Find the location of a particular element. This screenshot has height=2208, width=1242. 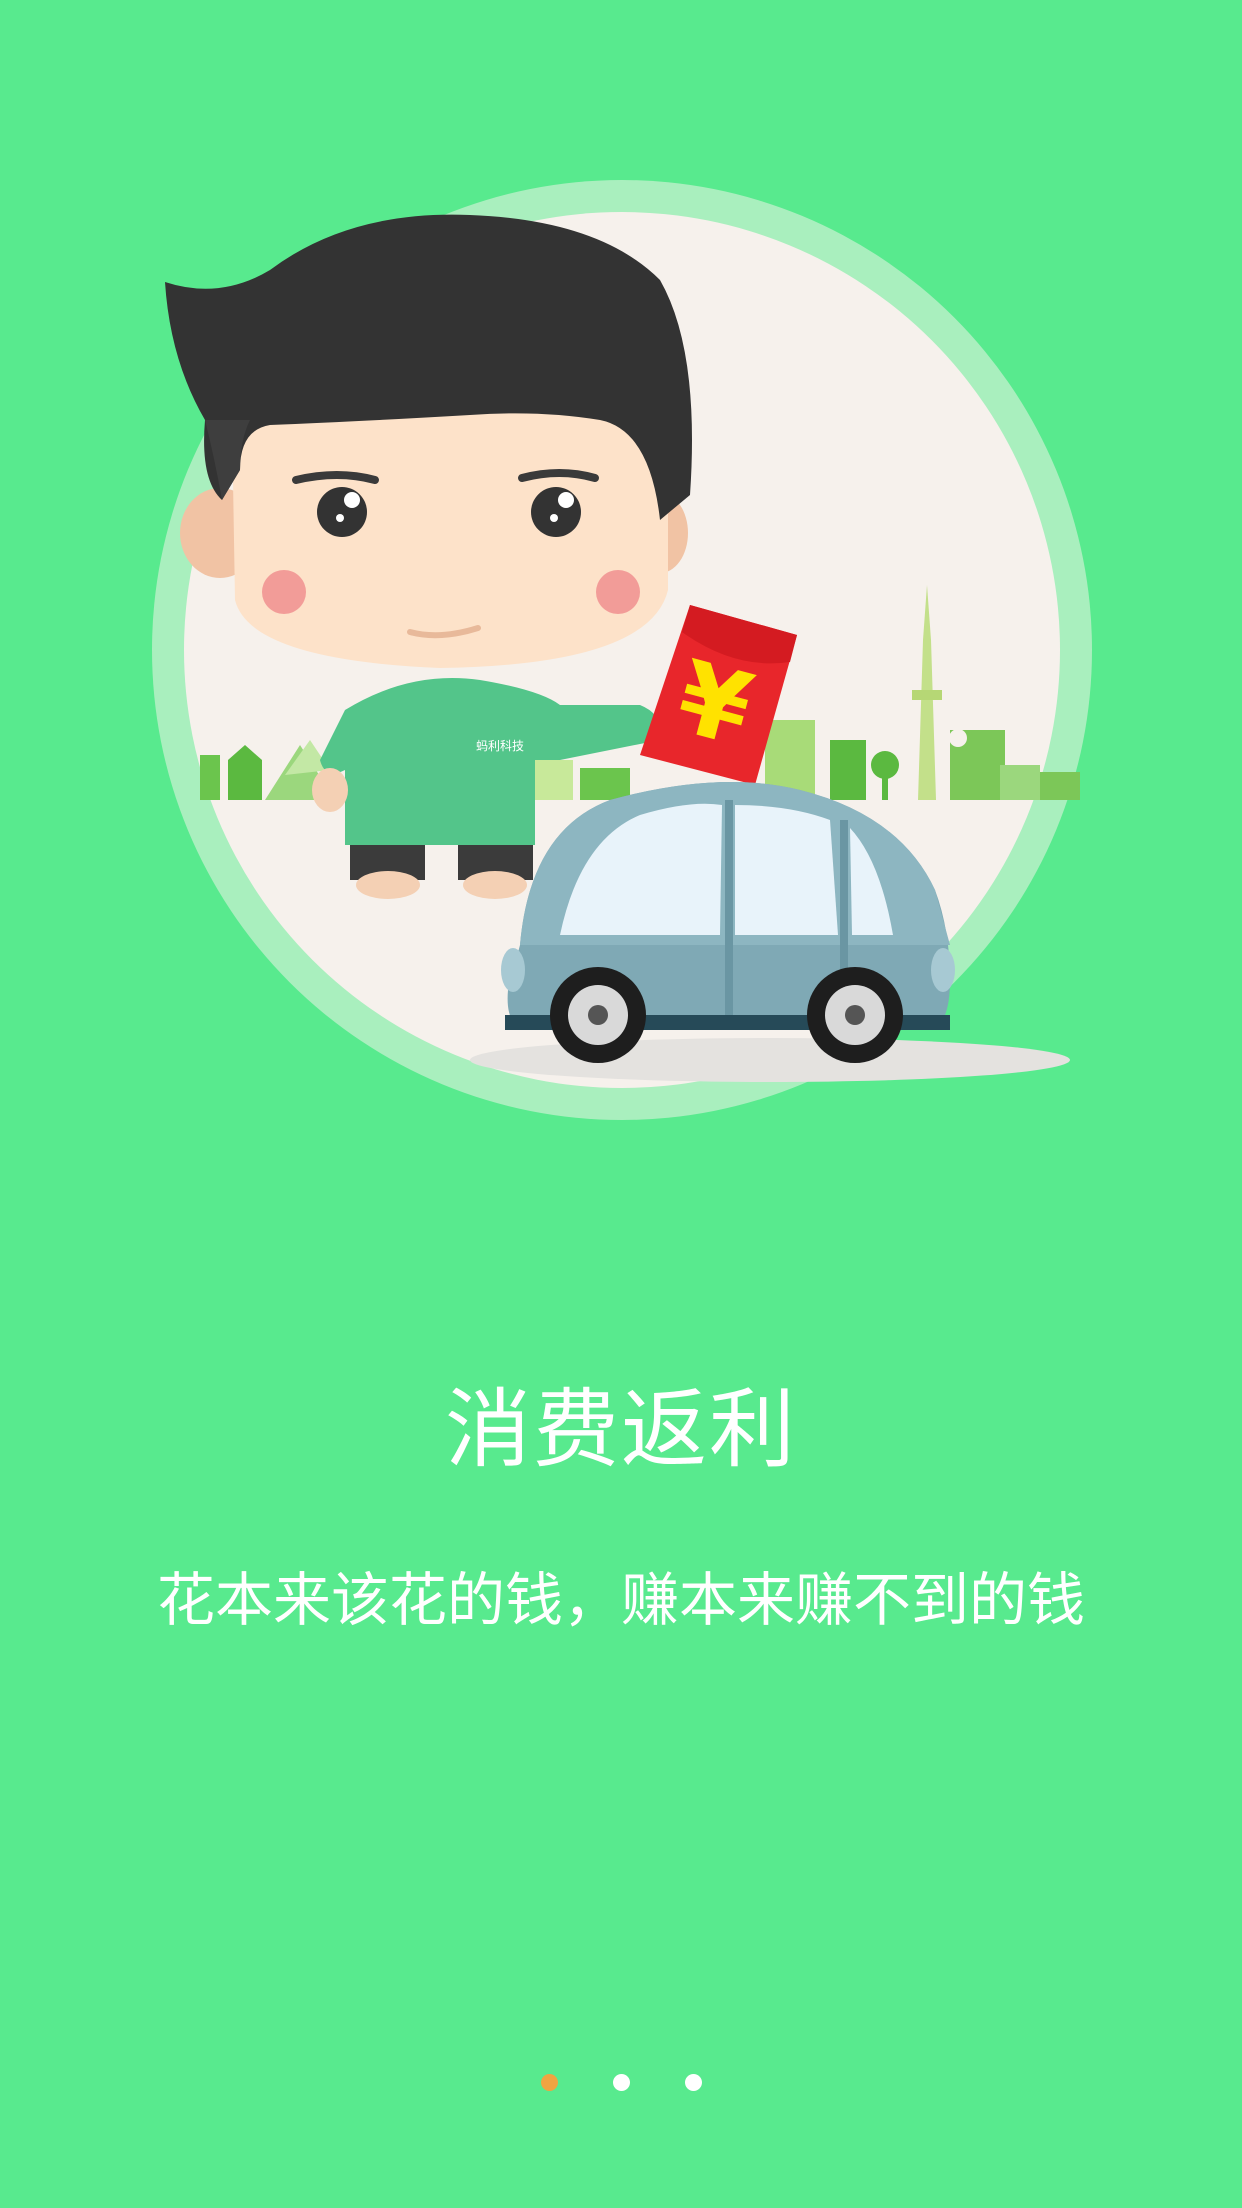

onboarding-title: 消费返利 is located at coordinates (621, 1430).